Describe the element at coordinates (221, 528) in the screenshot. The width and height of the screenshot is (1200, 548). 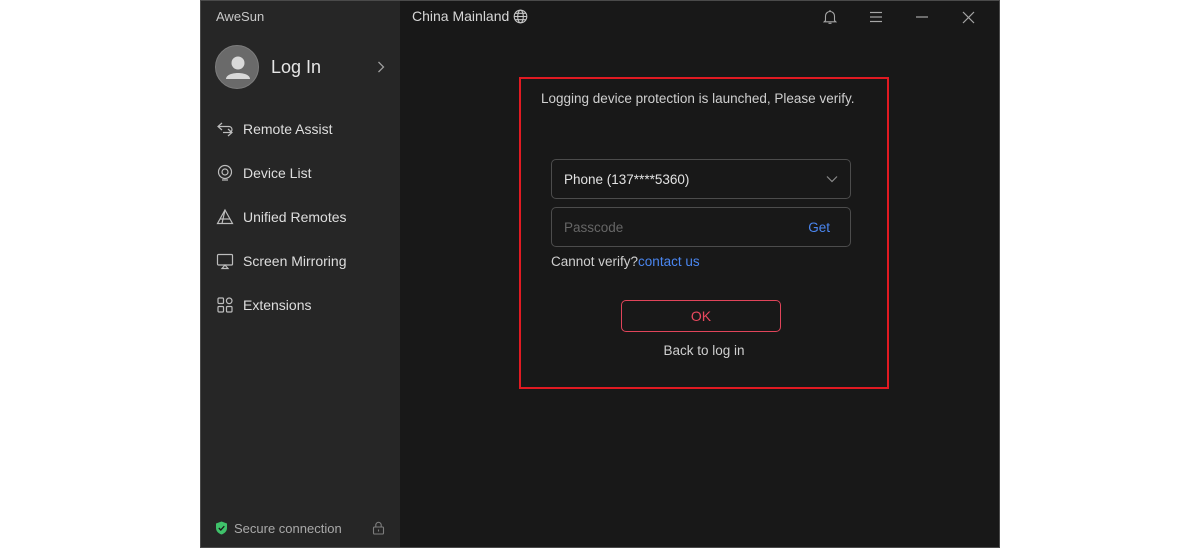
I see `shield-icon` at that location.